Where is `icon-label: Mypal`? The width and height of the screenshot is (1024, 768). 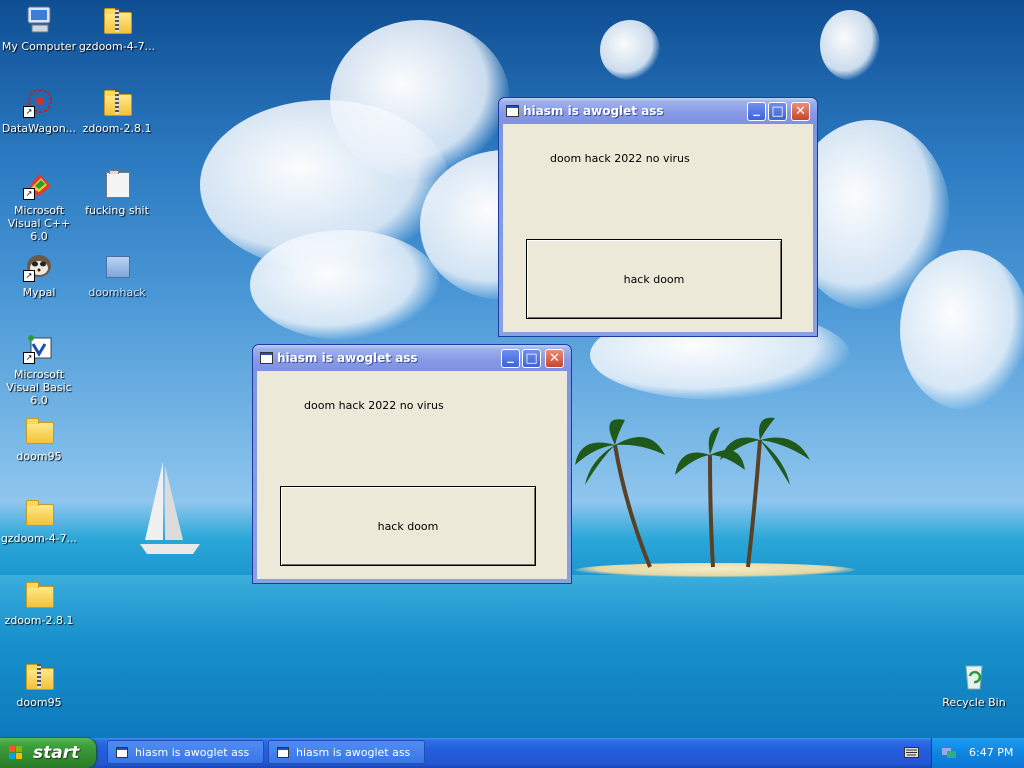 icon-label: Mypal is located at coordinates (39, 292).